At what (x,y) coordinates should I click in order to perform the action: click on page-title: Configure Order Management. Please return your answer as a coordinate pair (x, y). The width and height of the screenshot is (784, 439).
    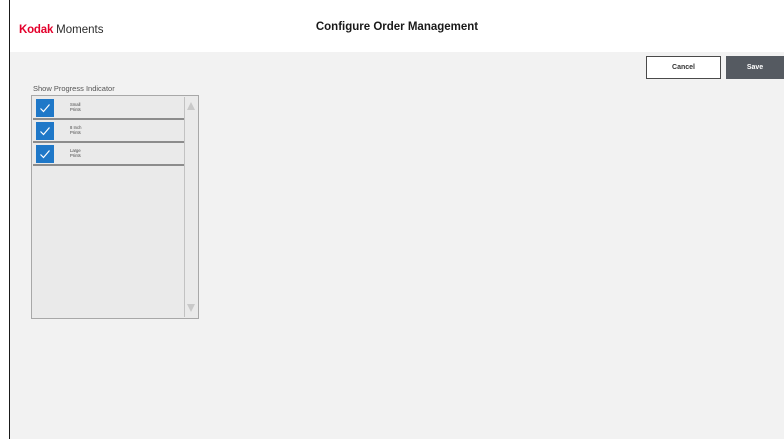
    Looking at the image, I should click on (397, 27).